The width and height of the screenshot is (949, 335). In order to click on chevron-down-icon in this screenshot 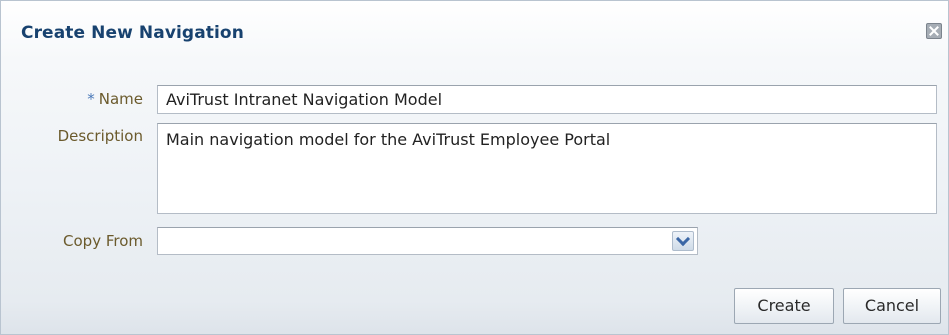, I will do `click(683, 241)`.